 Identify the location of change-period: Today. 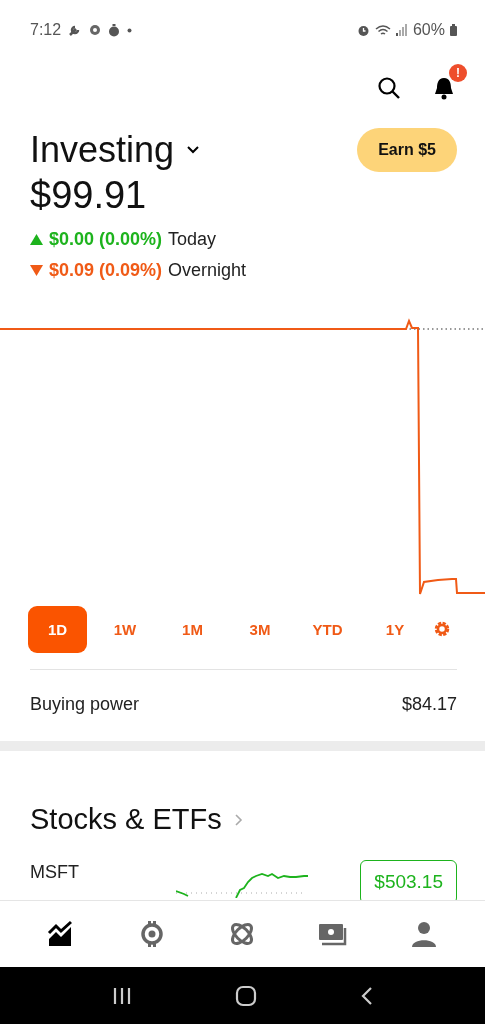
(192, 239).